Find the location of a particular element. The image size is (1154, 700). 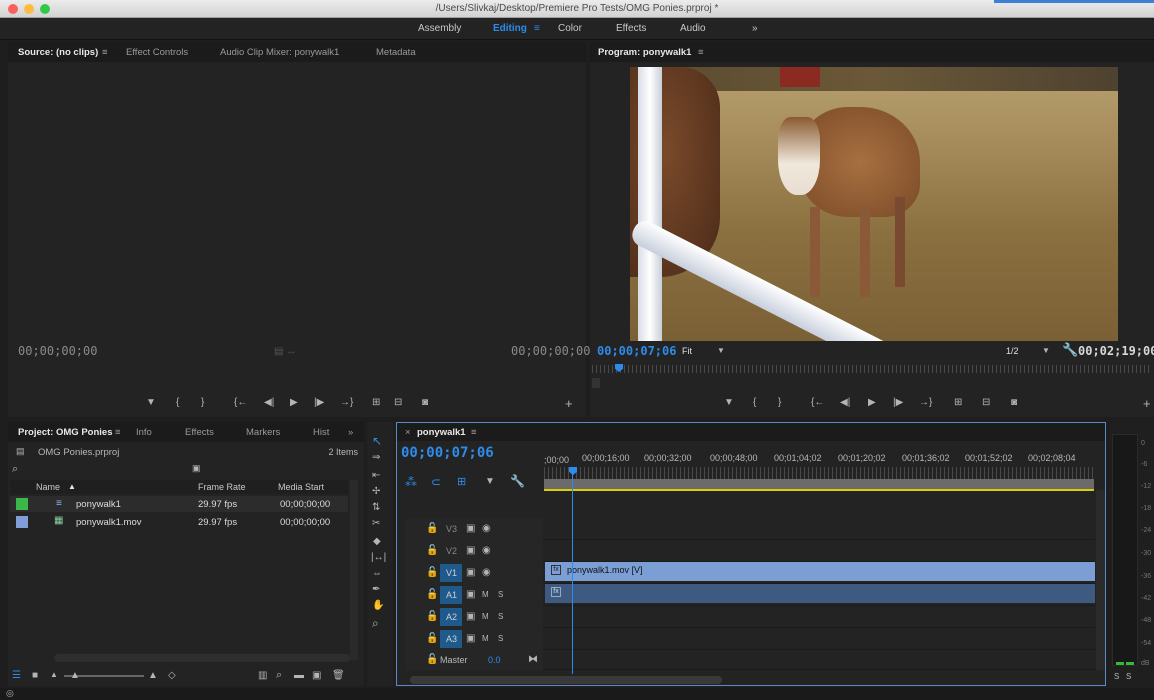

column-frame-rate: Frame Rate is located at coordinates (222, 487).